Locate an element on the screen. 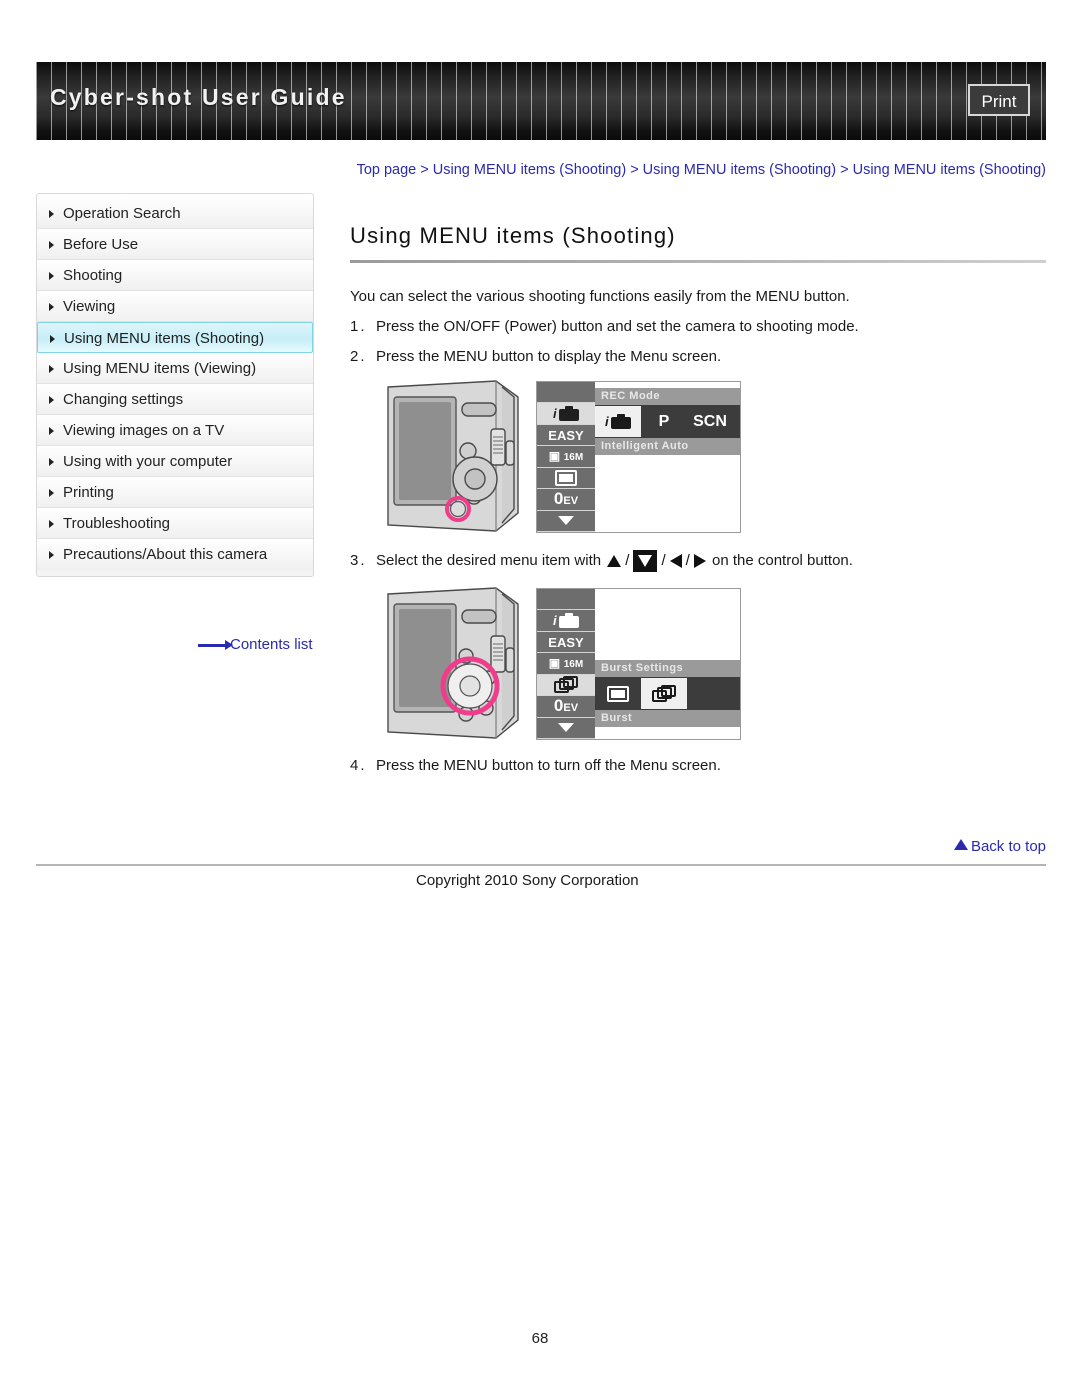  contents-list-link: Contents list is located at coordinates (255, 644).